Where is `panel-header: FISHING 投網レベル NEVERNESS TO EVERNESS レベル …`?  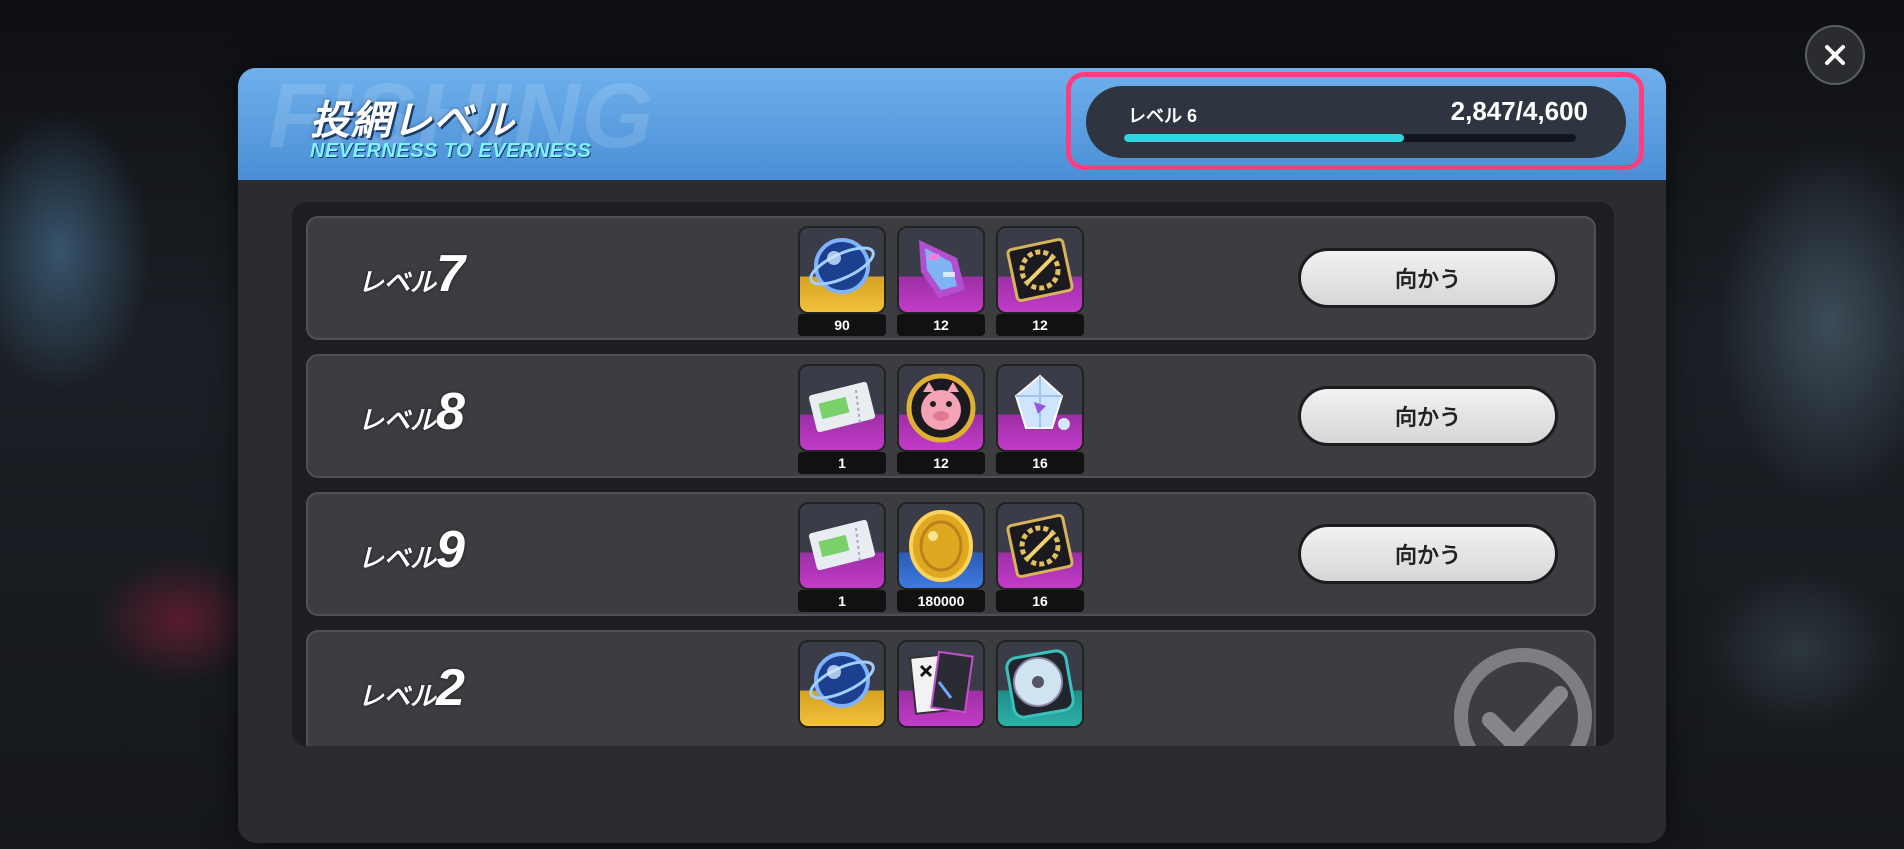 panel-header: FISHING 投網レベル NEVERNESS TO EVERNESS レベル … is located at coordinates (952, 124).